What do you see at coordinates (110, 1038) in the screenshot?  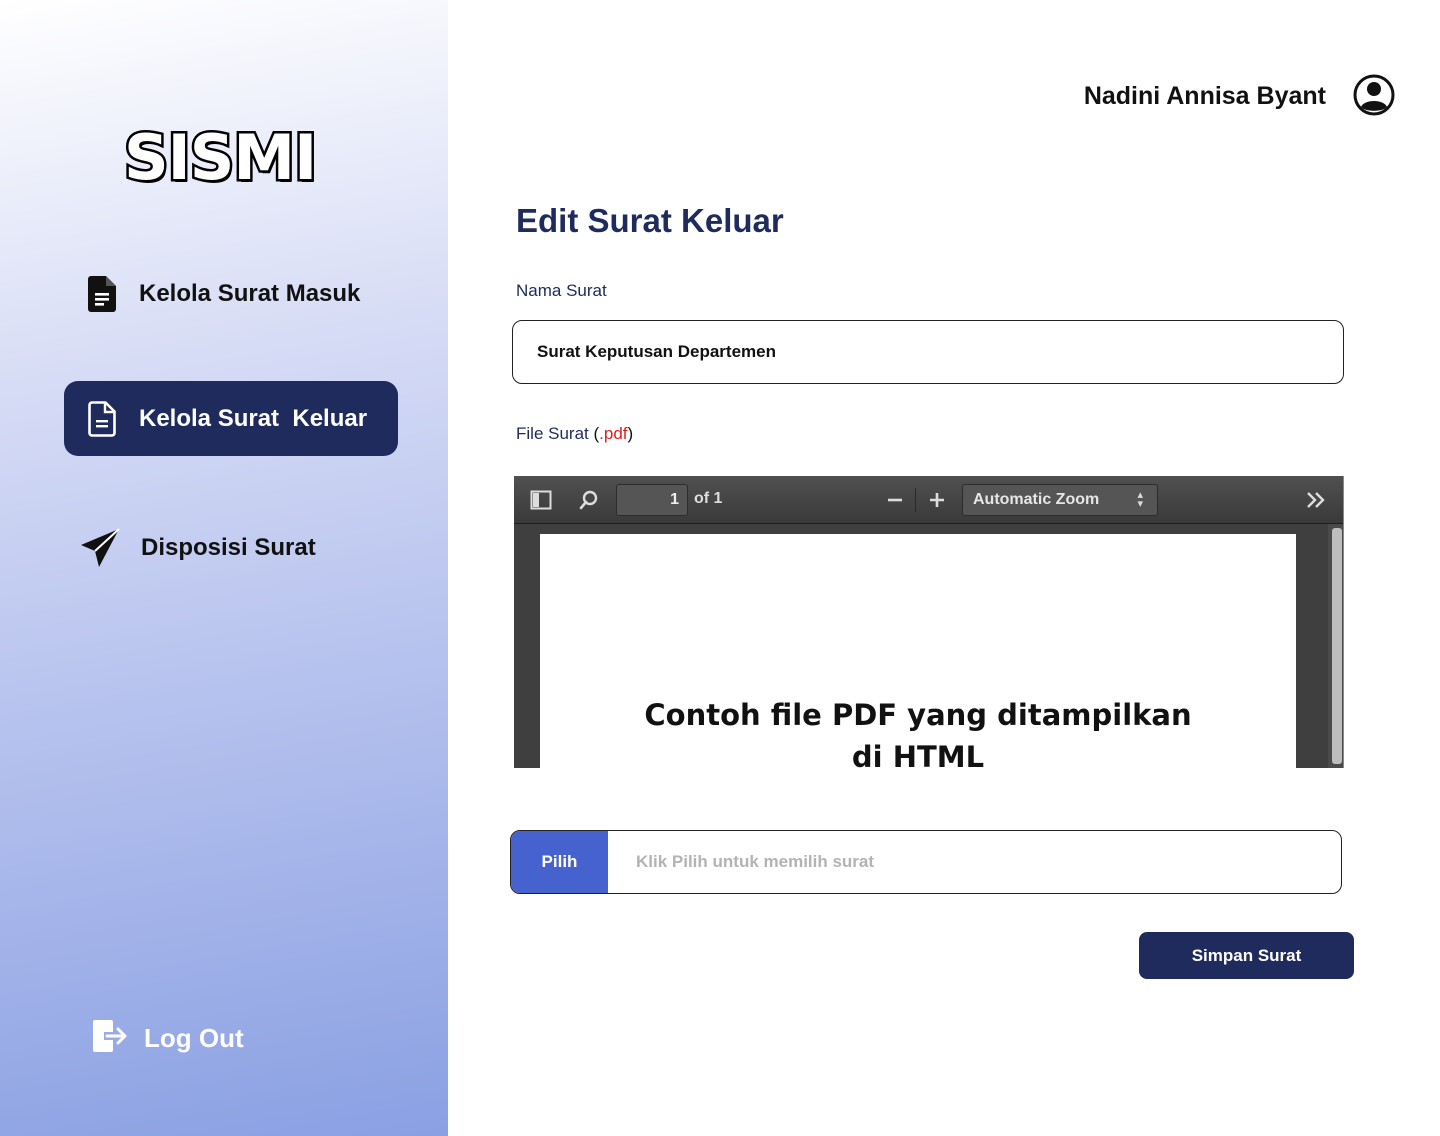 I see `logout-icon` at bounding box center [110, 1038].